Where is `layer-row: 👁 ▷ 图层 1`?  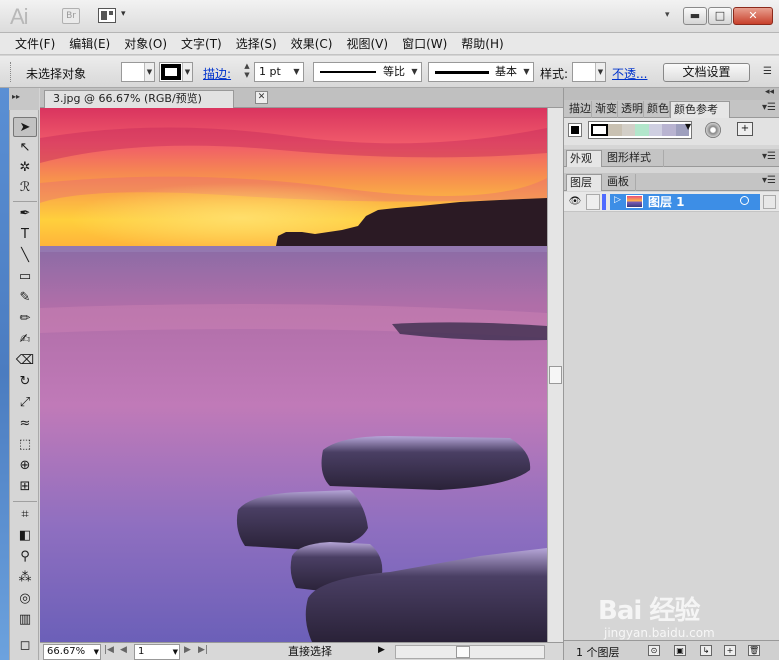
layer-row: 👁 ▷ 图层 1 is located at coordinates (671, 202).